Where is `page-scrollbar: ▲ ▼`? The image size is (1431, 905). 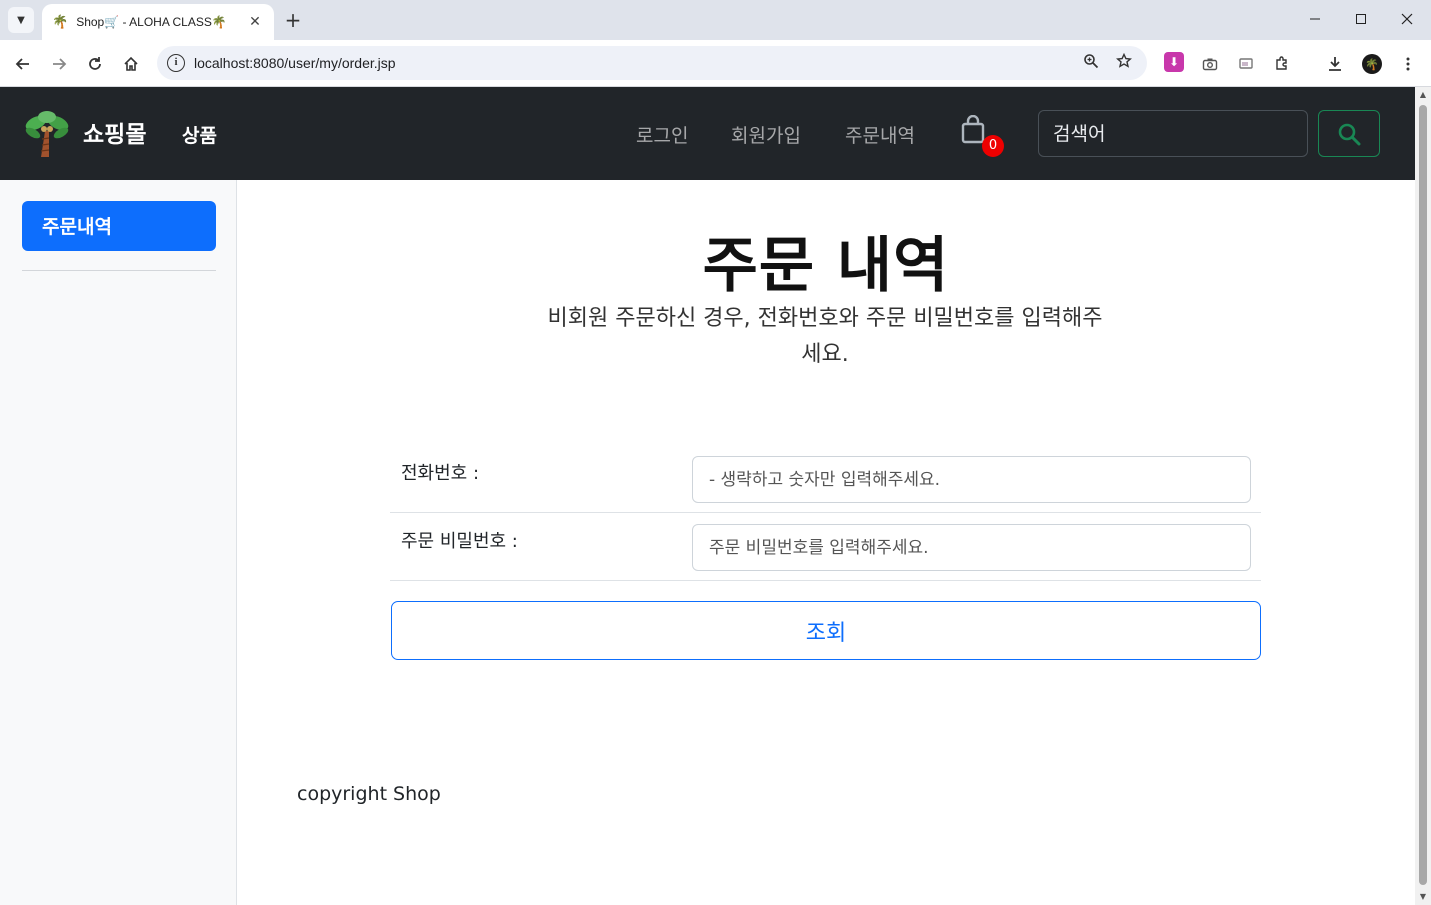 page-scrollbar: ▲ ▼ is located at coordinates (1423, 496).